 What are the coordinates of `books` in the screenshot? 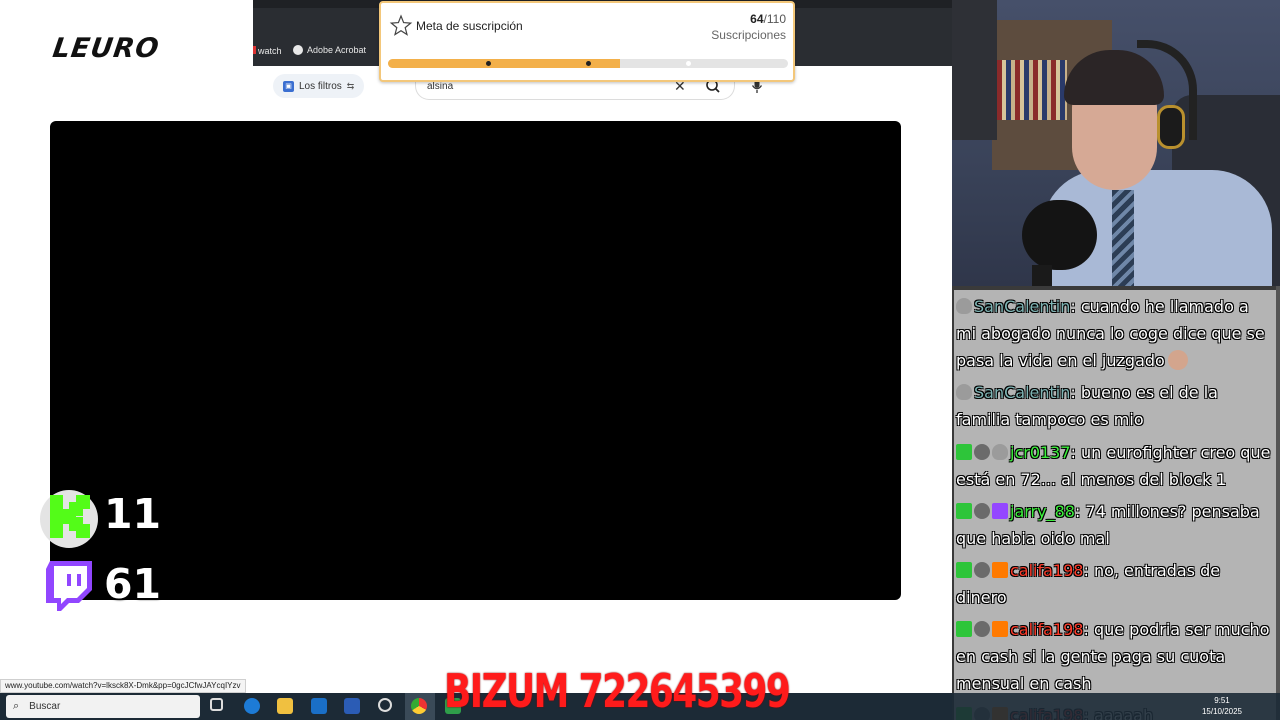 It's located at (1032, 90).